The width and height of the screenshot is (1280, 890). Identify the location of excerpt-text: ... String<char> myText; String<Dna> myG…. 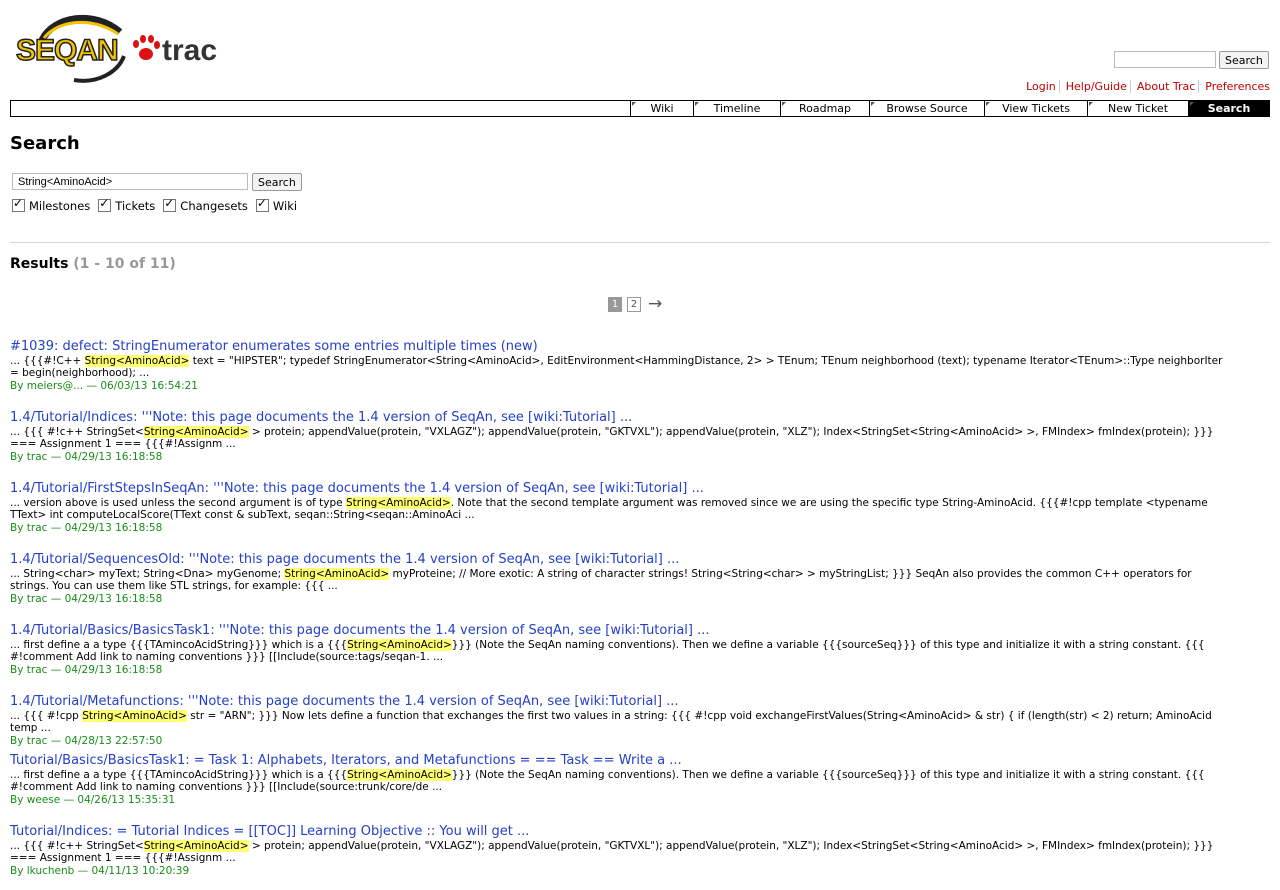
(147, 574).